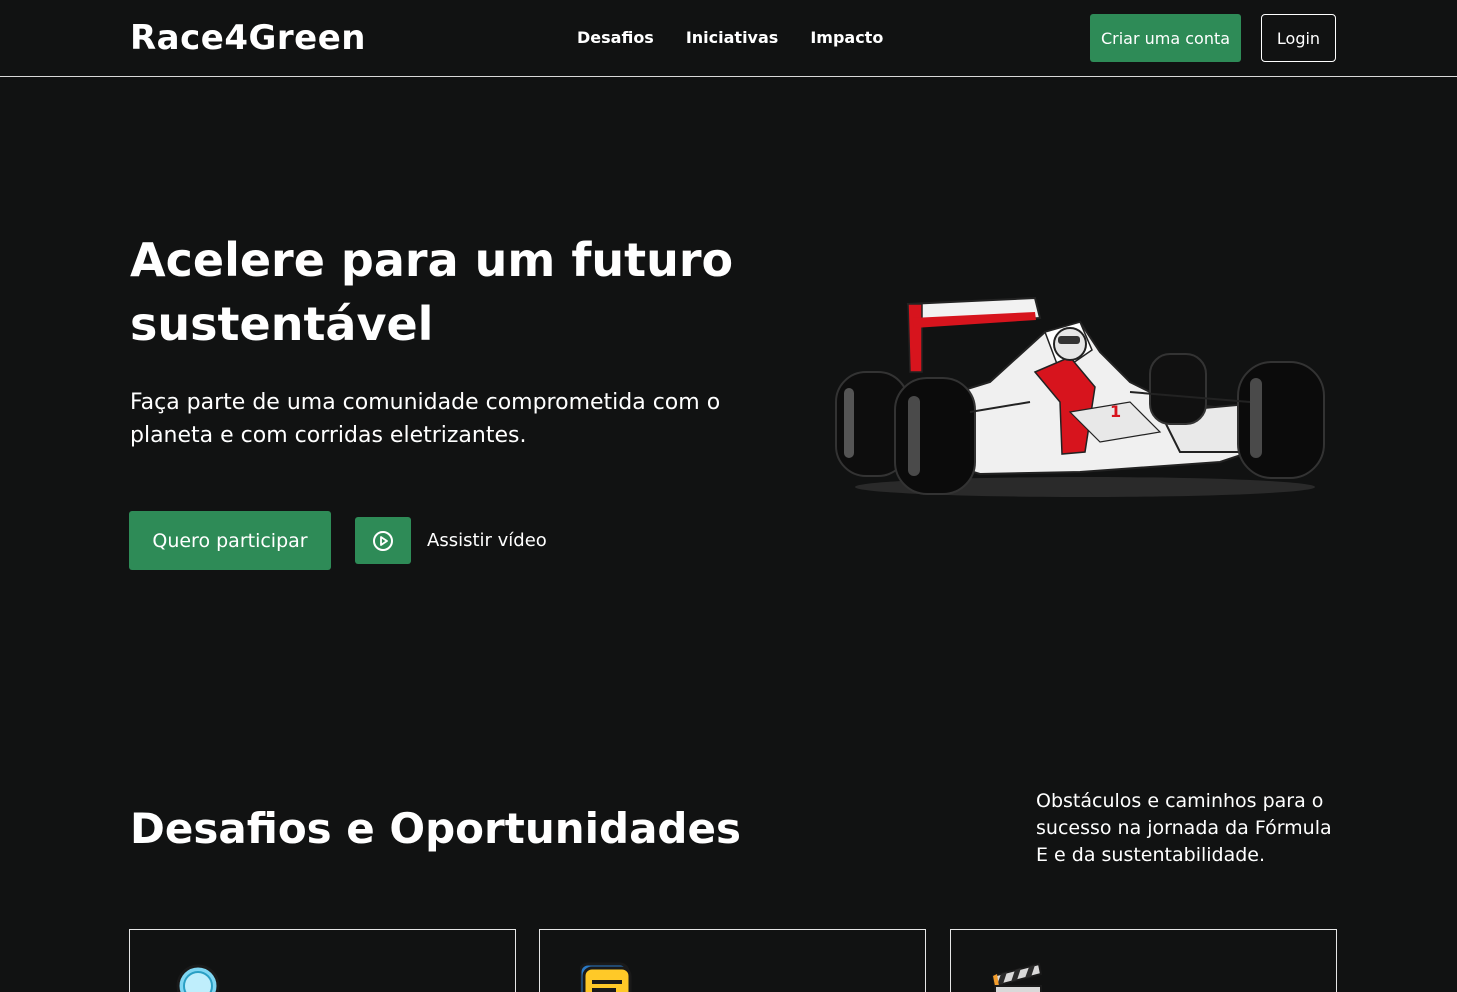 The height and width of the screenshot is (992, 1457). What do you see at coordinates (1165, 38) in the screenshot?
I see `create-account-button: Criar uma conta` at bounding box center [1165, 38].